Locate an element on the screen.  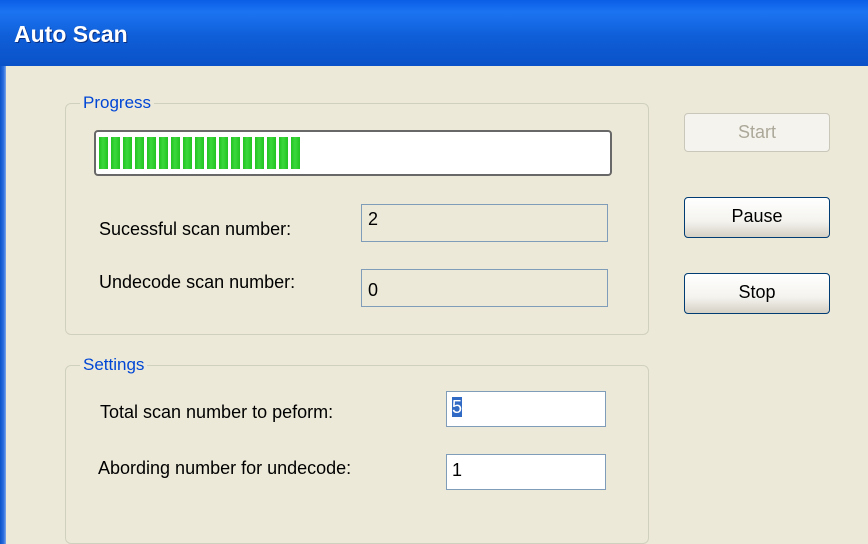
total-scan-label: Total scan number to peform: is located at coordinates (217, 412).